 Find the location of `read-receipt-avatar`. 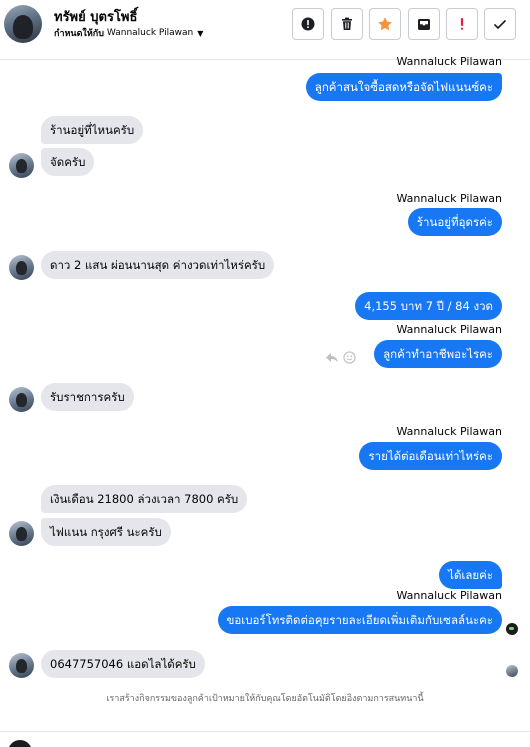

read-receipt-avatar is located at coordinates (512, 671).